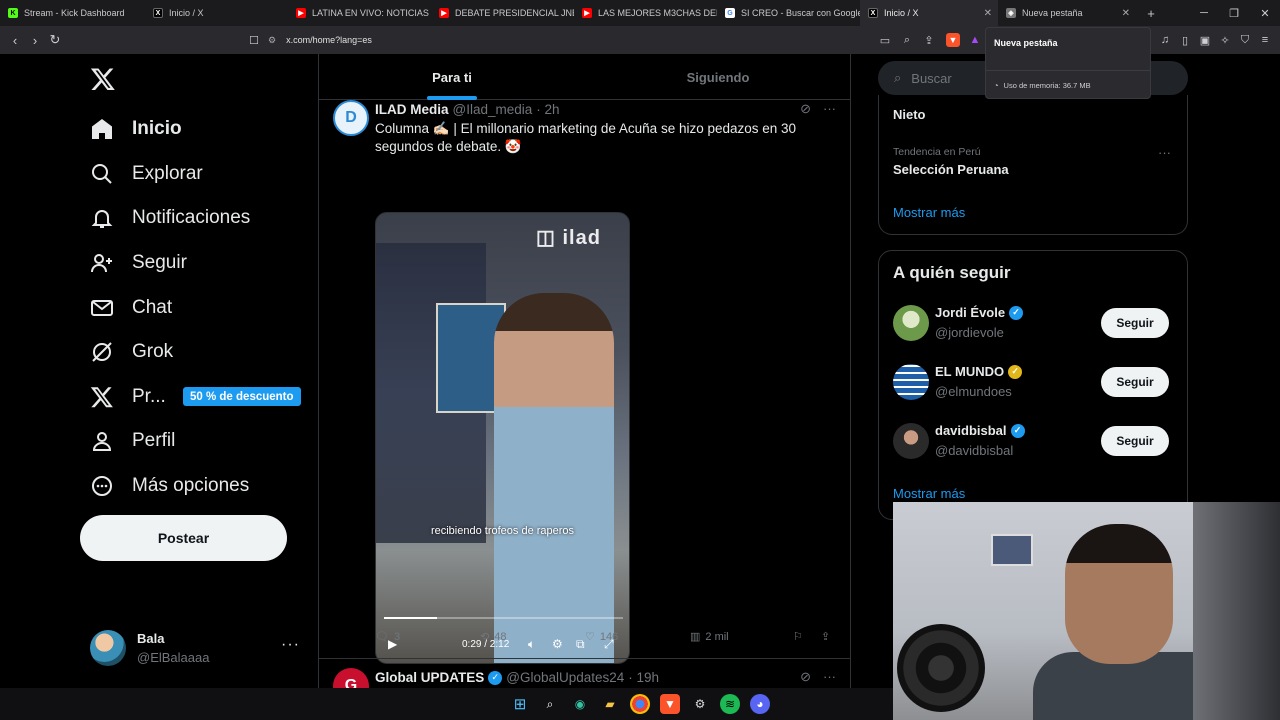 This screenshot has height=720, width=1280. I want to click on folder-icon: ▰, so click(610, 704).